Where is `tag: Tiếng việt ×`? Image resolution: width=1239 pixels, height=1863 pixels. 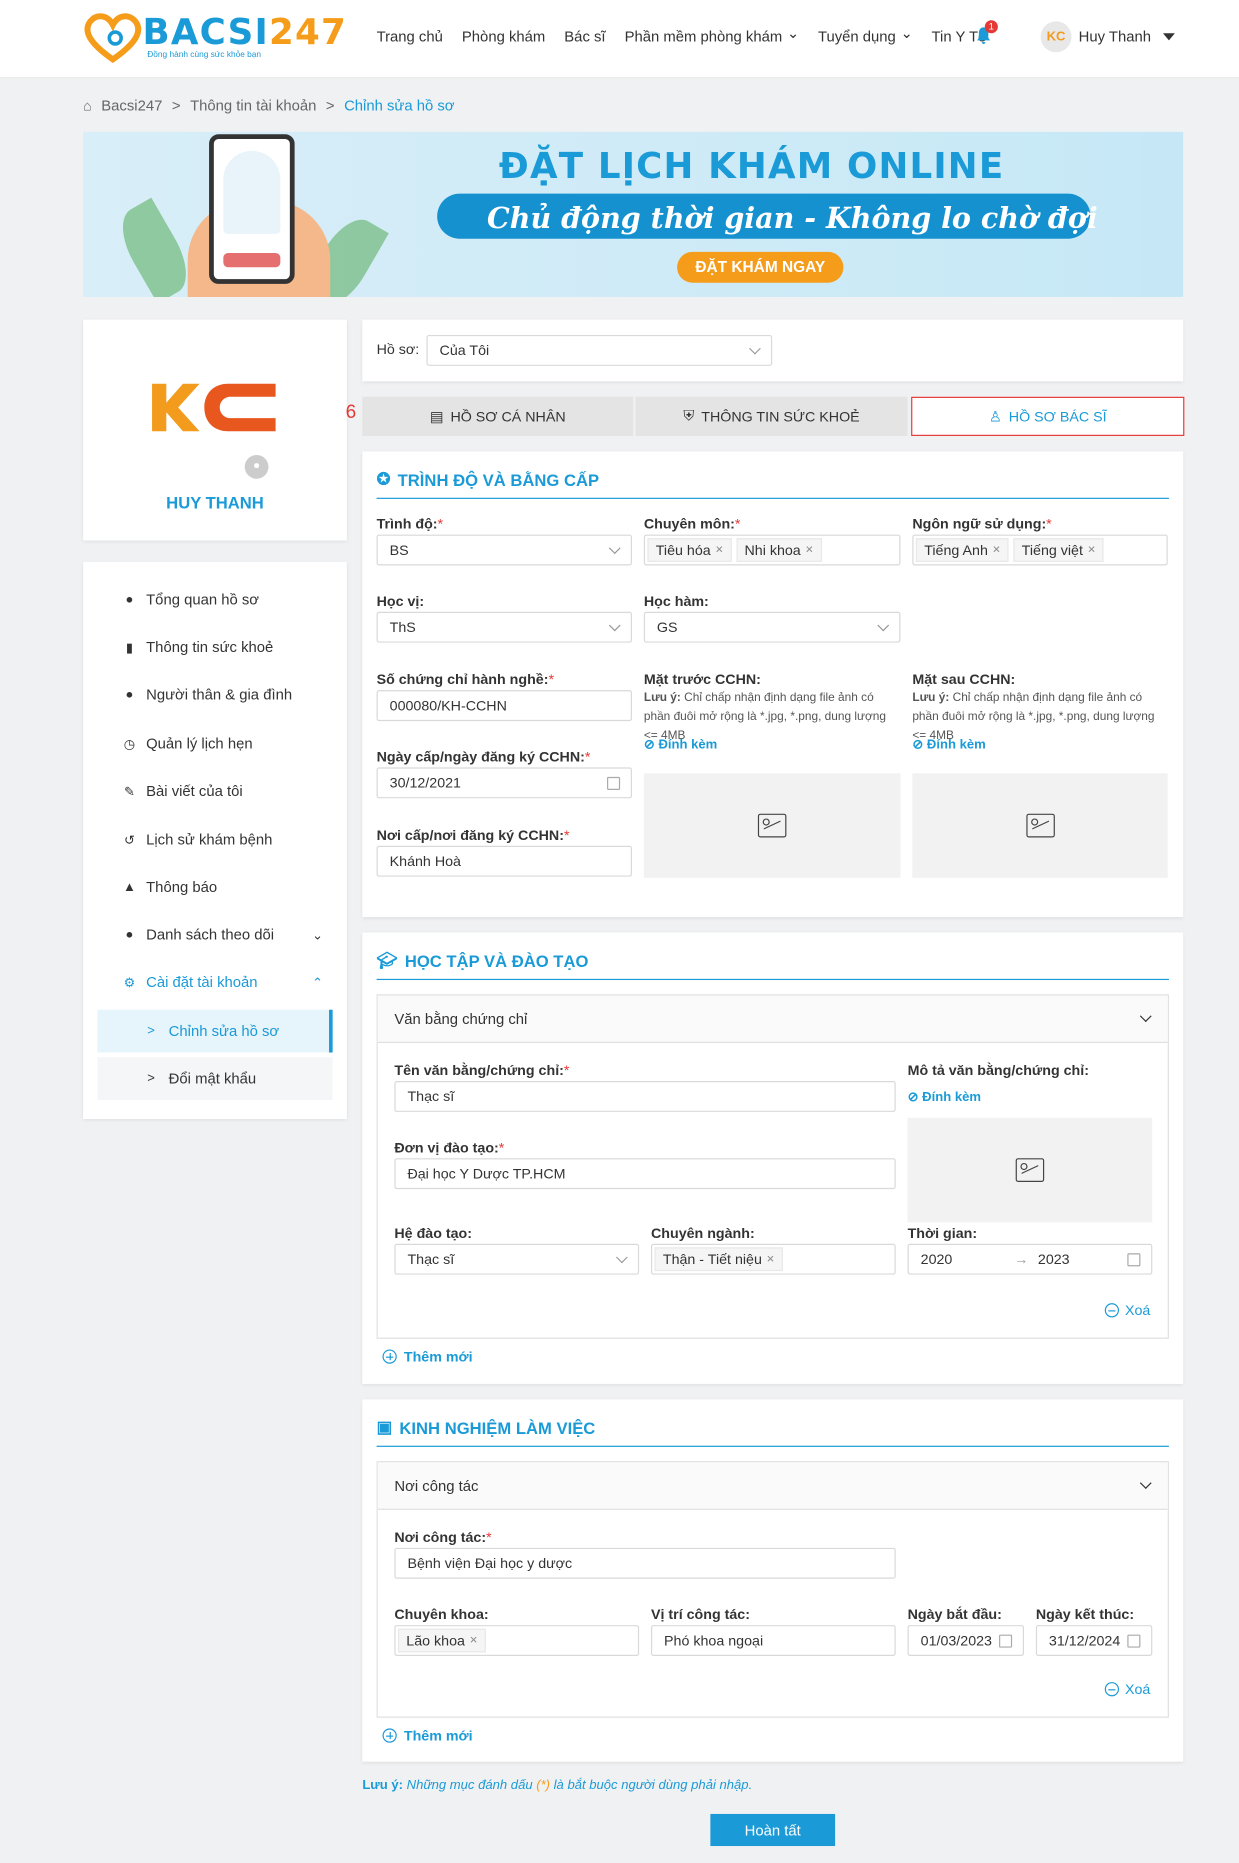 tag: Tiếng việt × is located at coordinates (1058, 550).